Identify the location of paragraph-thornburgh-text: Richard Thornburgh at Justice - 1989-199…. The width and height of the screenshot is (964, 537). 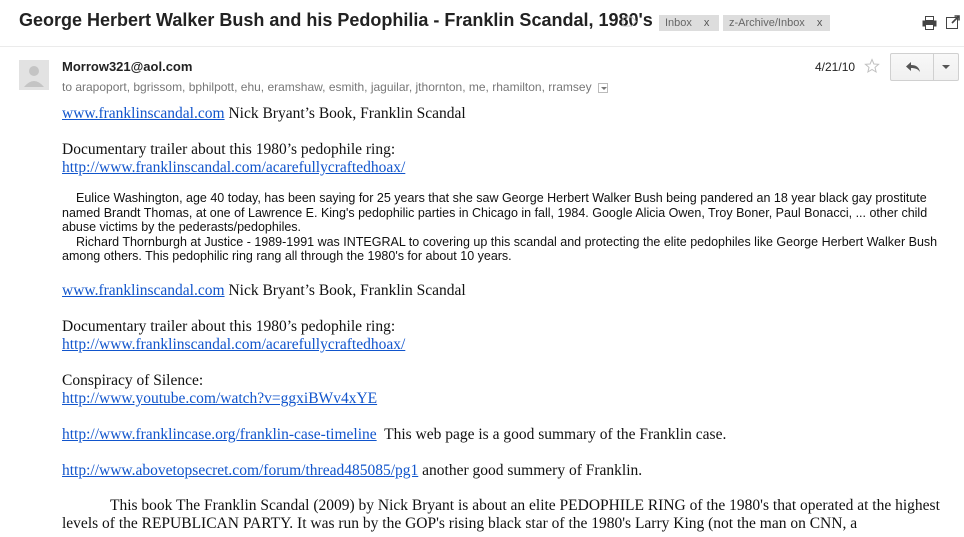
(500, 249).